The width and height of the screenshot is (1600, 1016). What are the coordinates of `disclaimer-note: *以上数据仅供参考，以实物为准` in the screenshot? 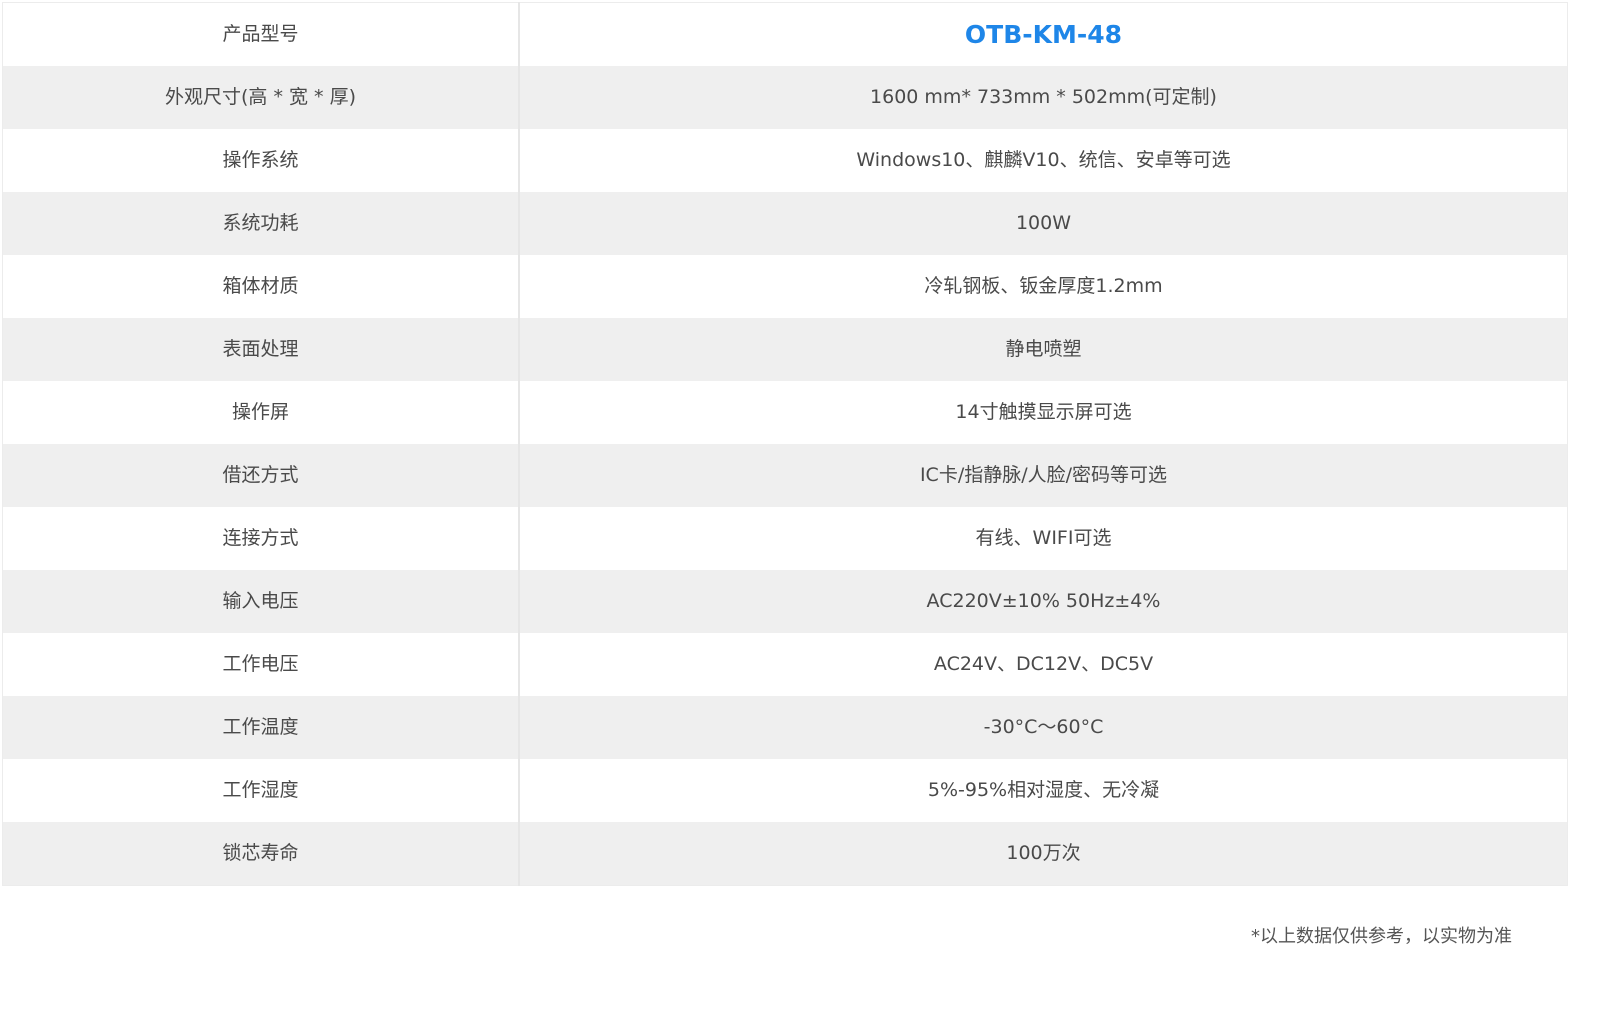 It's located at (1381, 936).